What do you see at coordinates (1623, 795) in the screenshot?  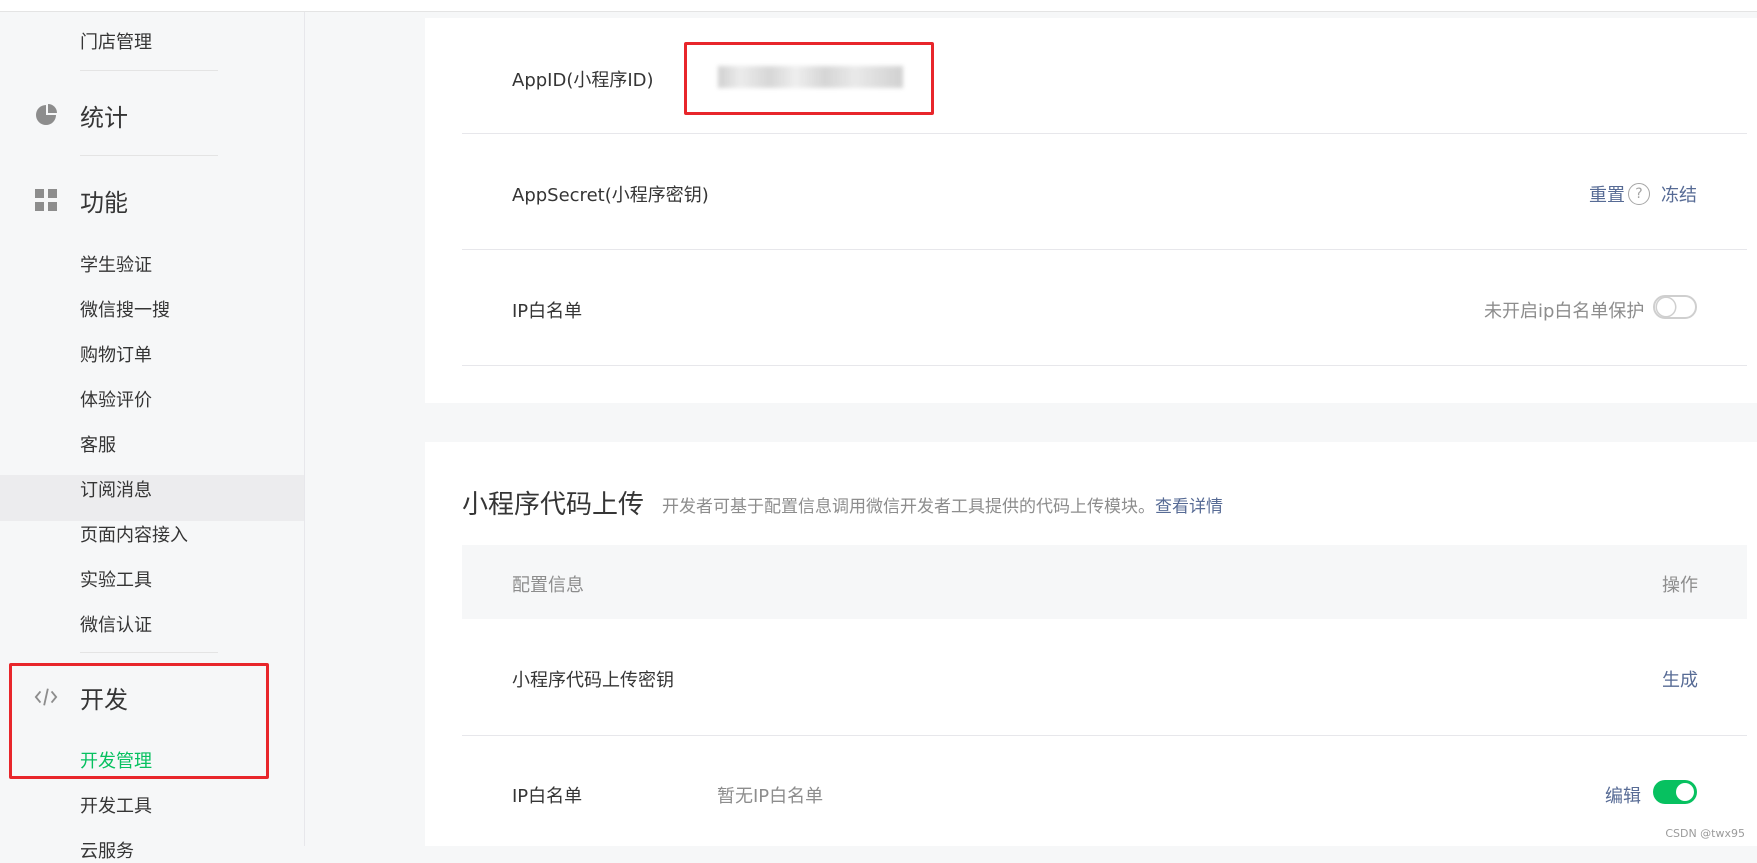 I see `edit-link: 编辑` at bounding box center [1623, 795].